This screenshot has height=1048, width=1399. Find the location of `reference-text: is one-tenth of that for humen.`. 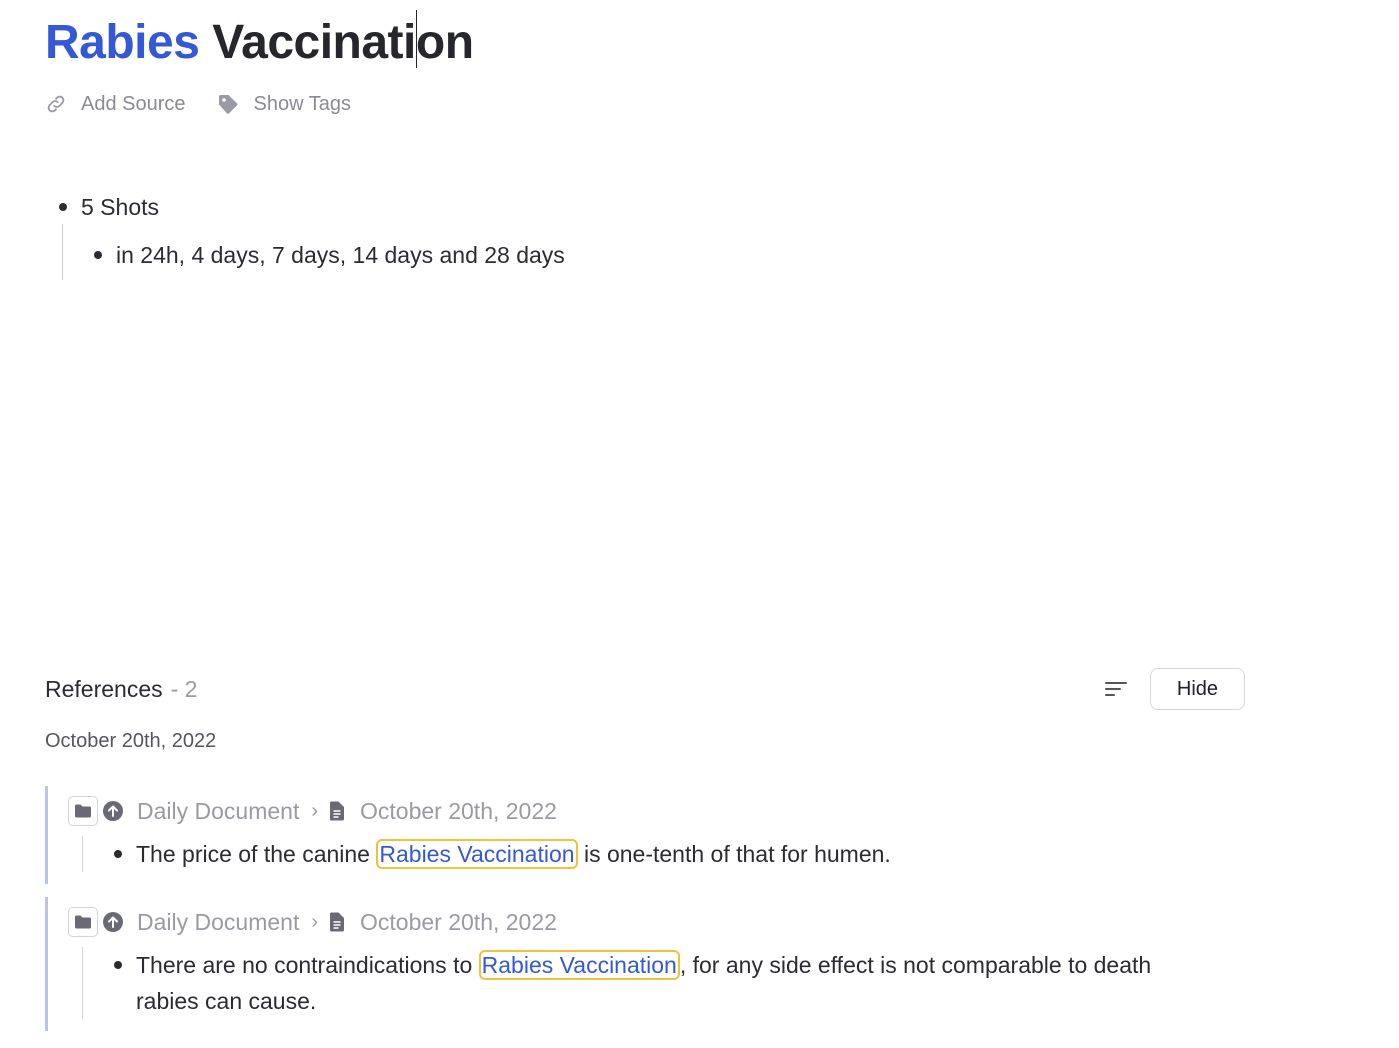

reference-text: is one-tenth of that for humen. is located at coordinates (734, 854).